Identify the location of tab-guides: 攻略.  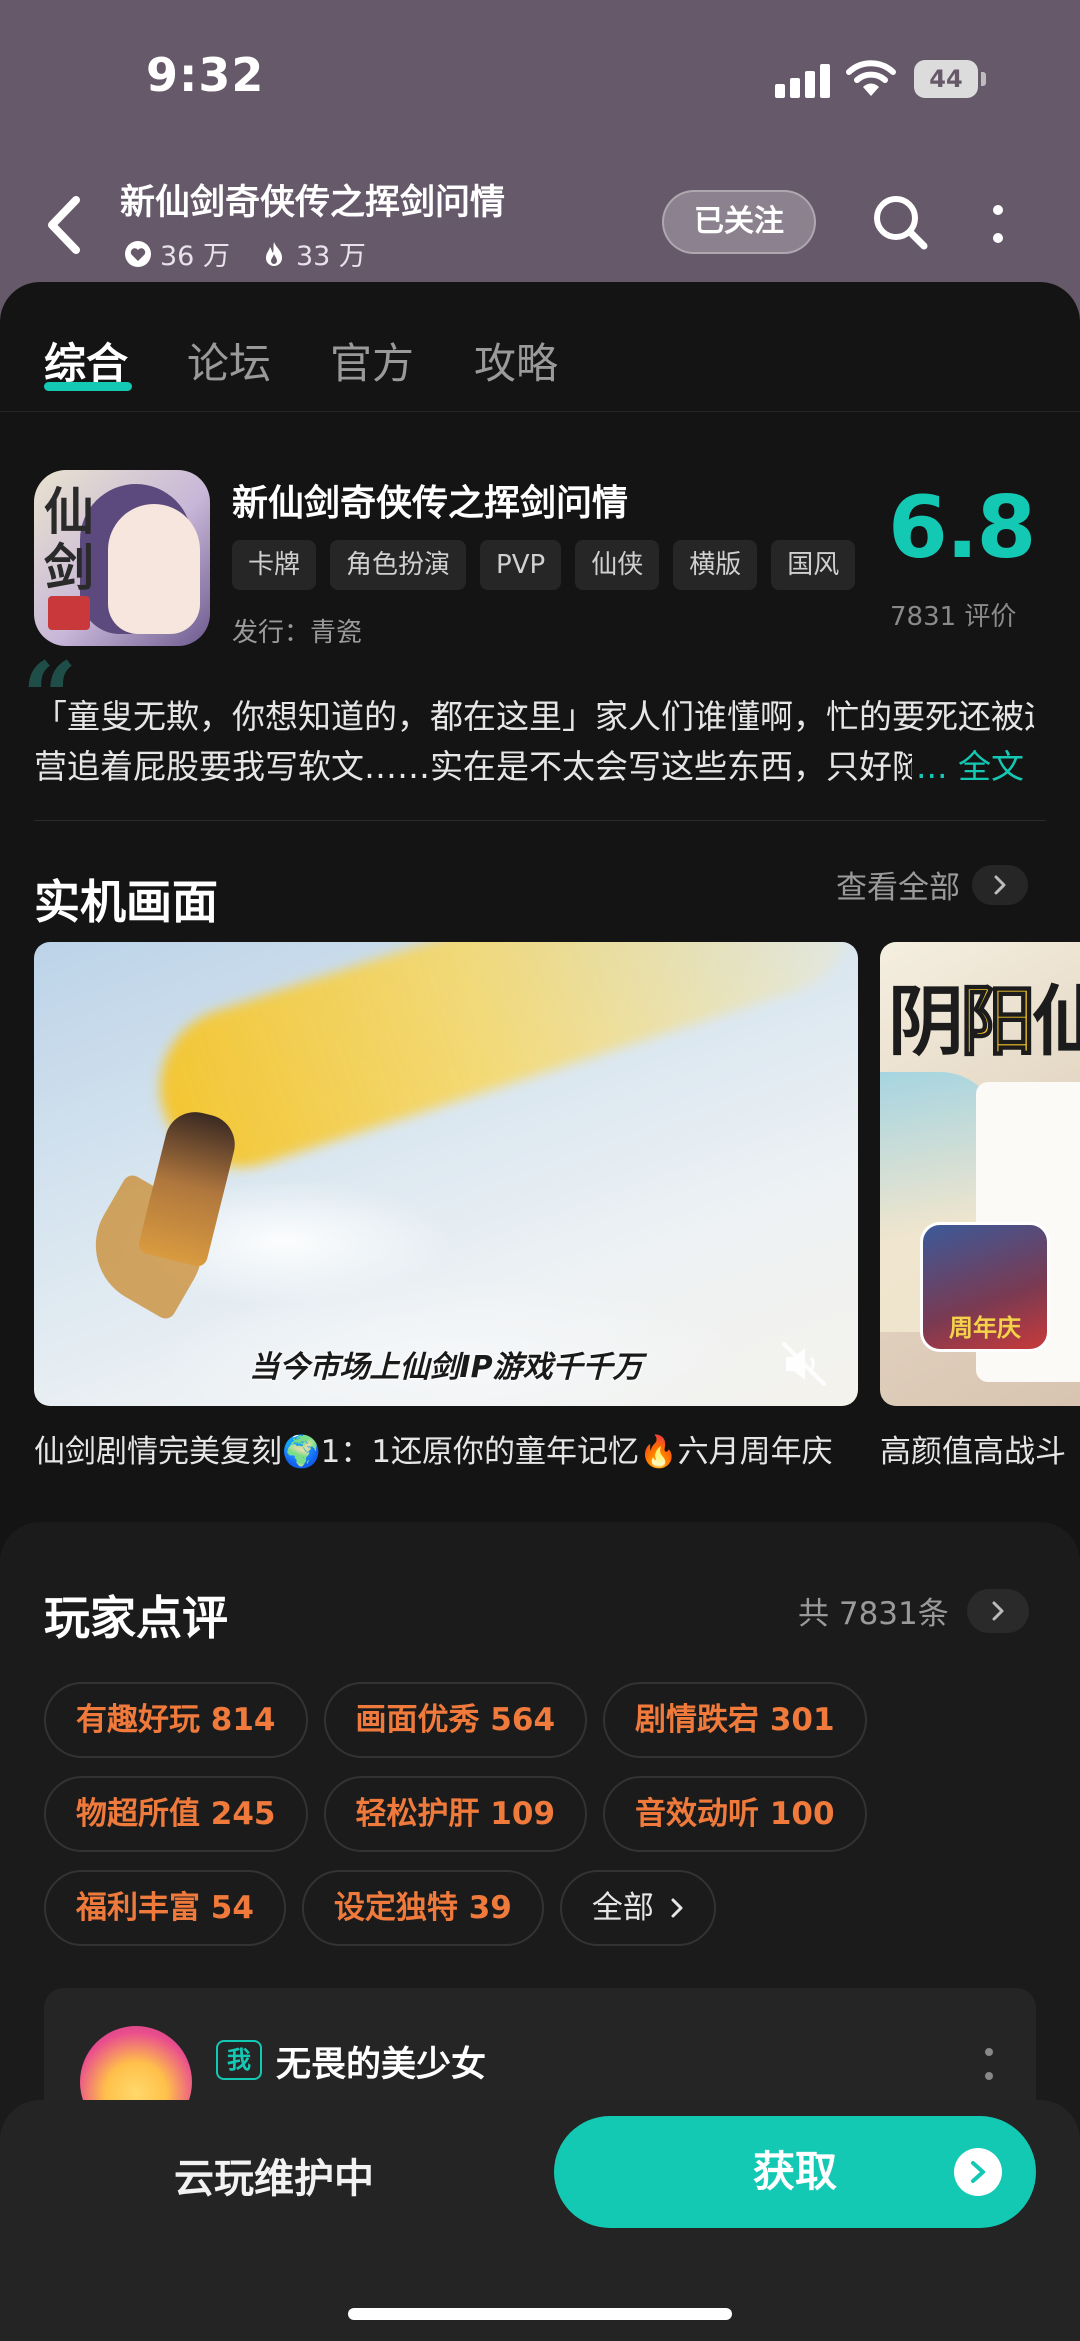
(516, 360).